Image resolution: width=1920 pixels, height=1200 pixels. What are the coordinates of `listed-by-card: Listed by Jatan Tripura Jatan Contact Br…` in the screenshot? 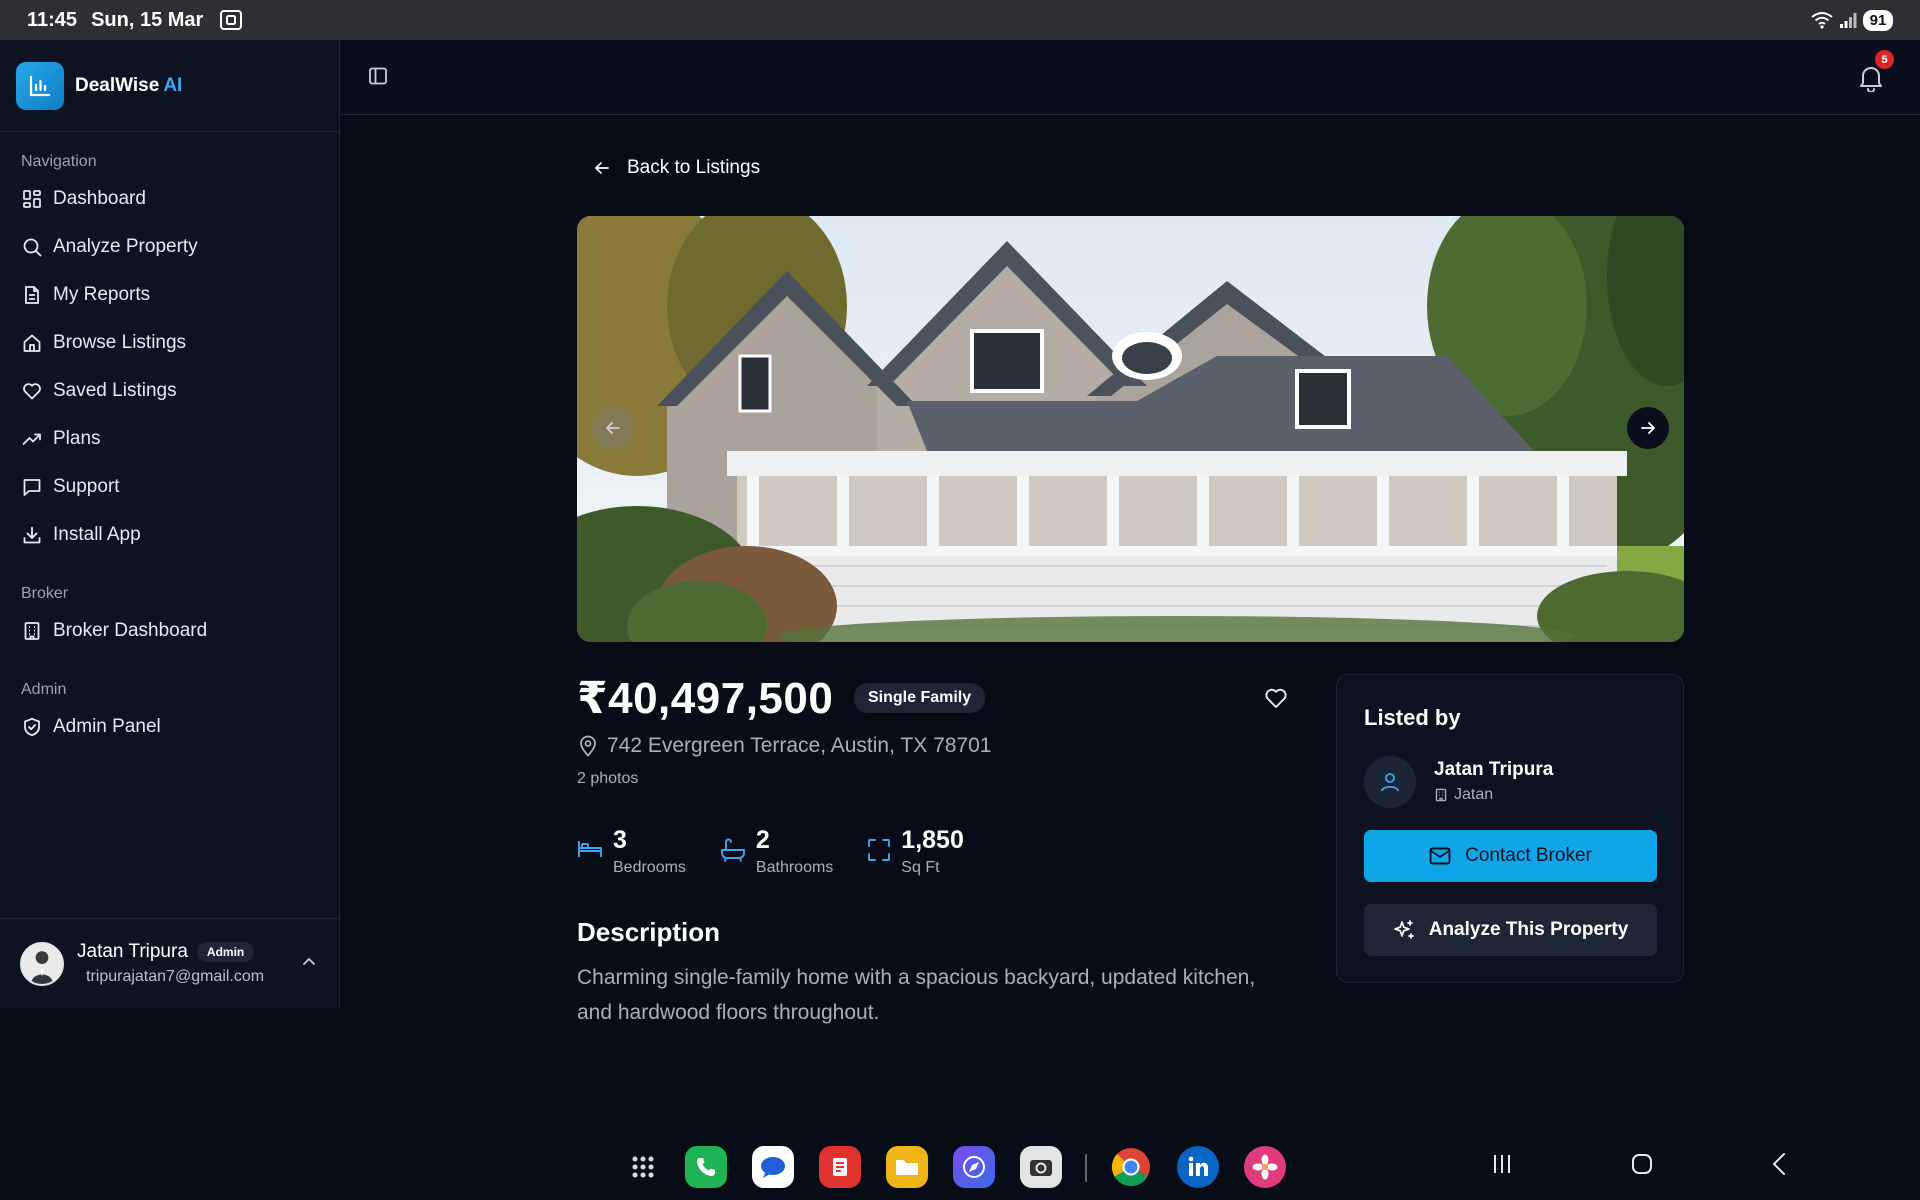 It's located at (1510, 828).